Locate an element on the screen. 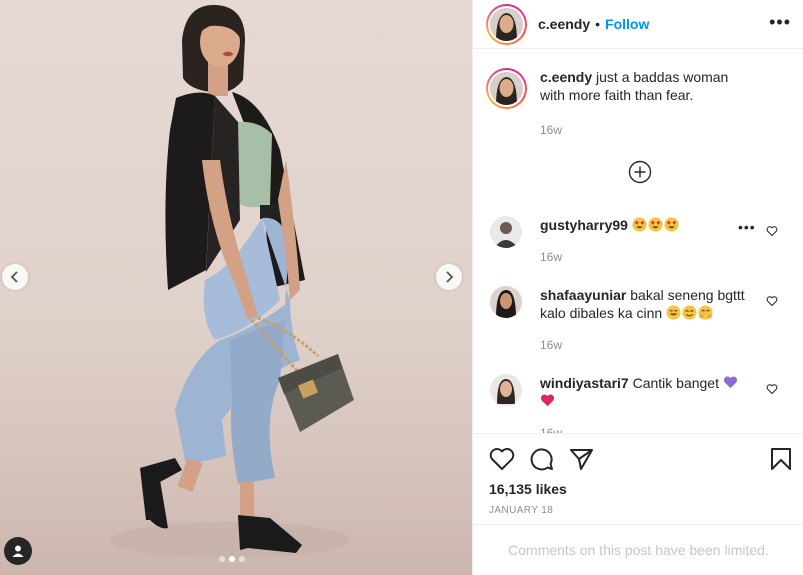  carousel-prev-button is located at coordinates (15, 277).